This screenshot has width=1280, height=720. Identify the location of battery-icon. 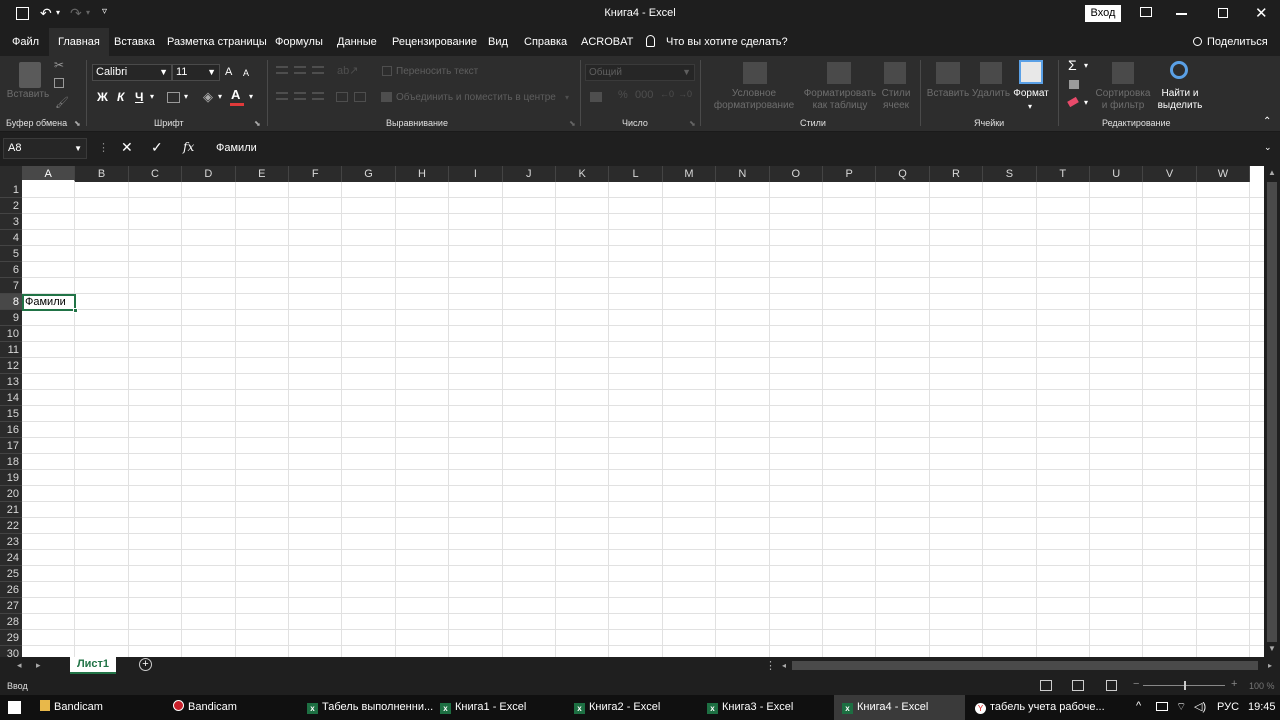
(1162, 706).